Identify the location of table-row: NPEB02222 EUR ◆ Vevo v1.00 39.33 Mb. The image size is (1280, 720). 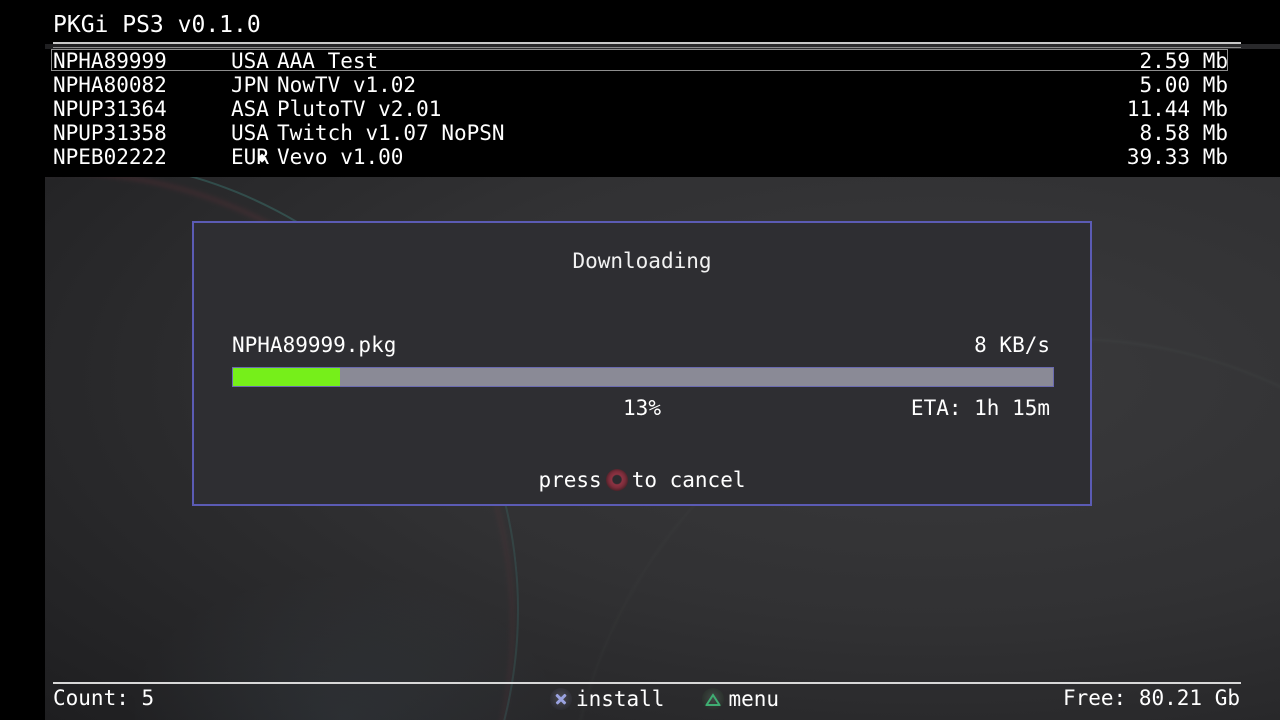
(662, 157).